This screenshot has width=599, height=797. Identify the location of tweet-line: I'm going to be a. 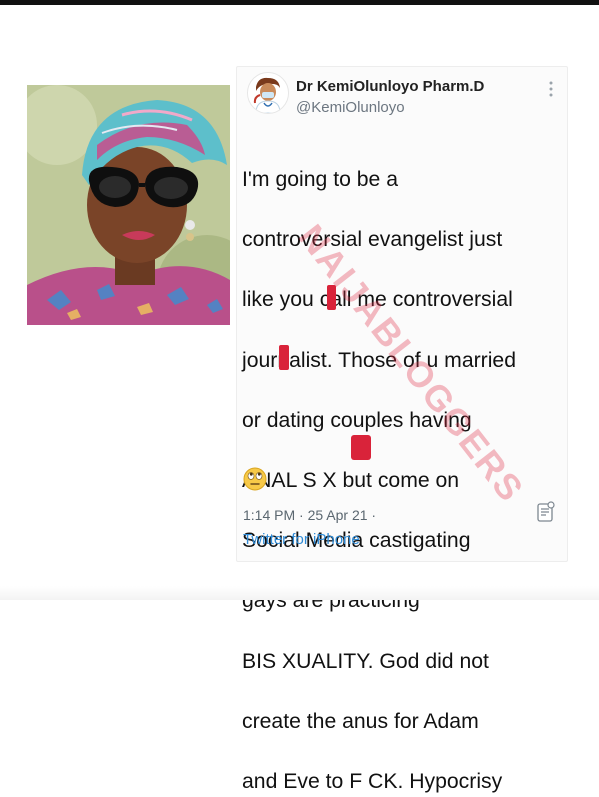
(320, 180).